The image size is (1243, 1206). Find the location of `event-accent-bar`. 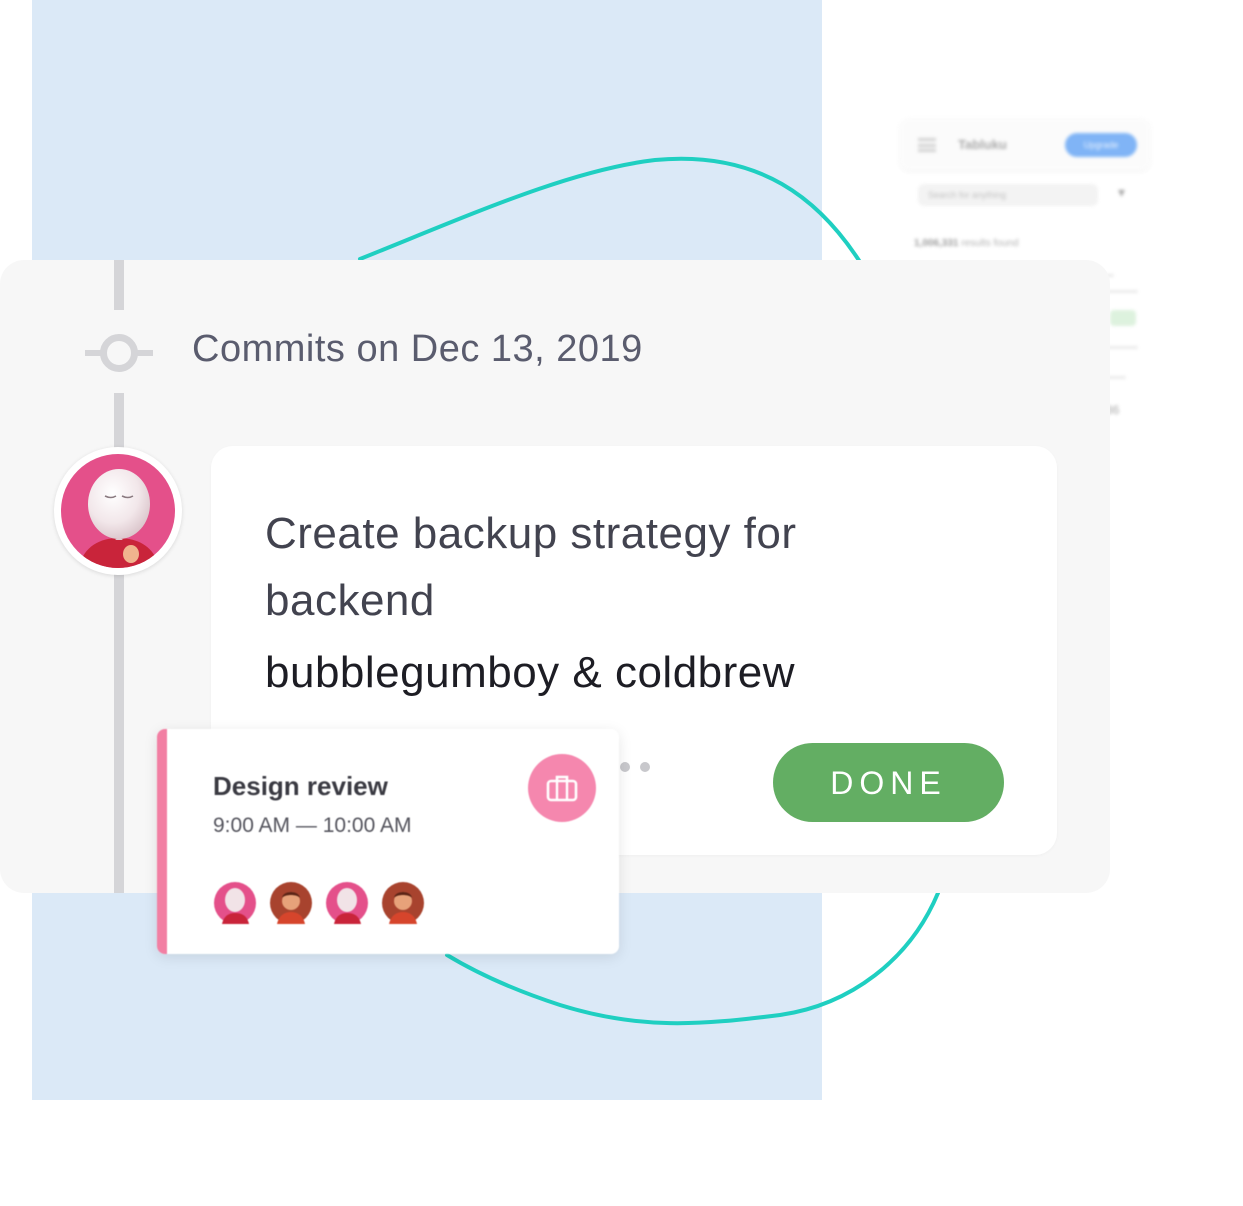

event-accent-bar is located at coordinates (162, 841).